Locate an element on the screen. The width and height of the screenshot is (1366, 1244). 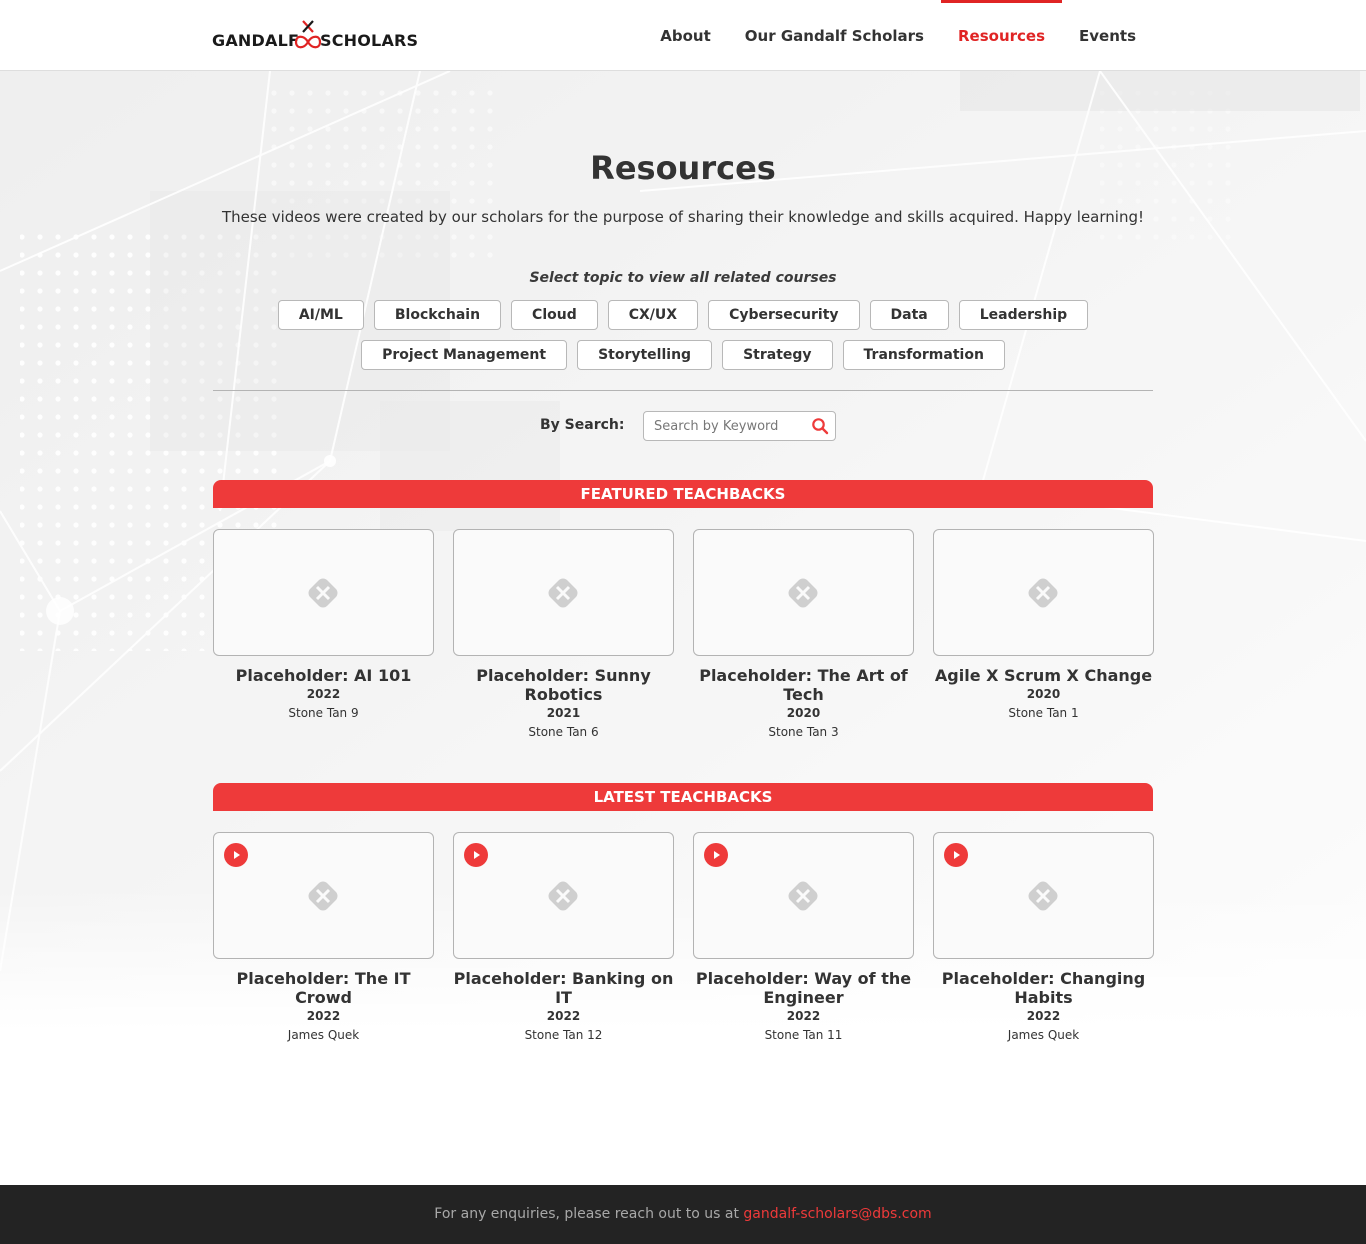
topic-chip-blockchain: Blockchain is located at coordinates (437, 315).